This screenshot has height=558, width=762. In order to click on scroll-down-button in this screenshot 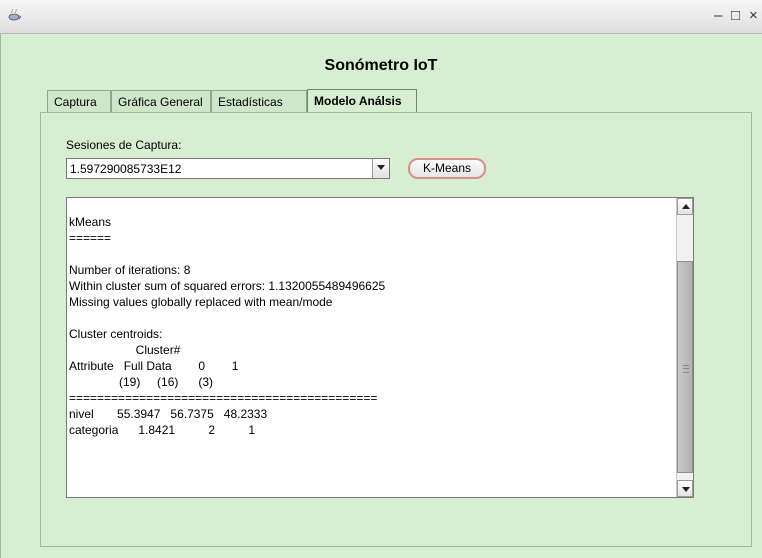, I will do `click(685, 488)`.